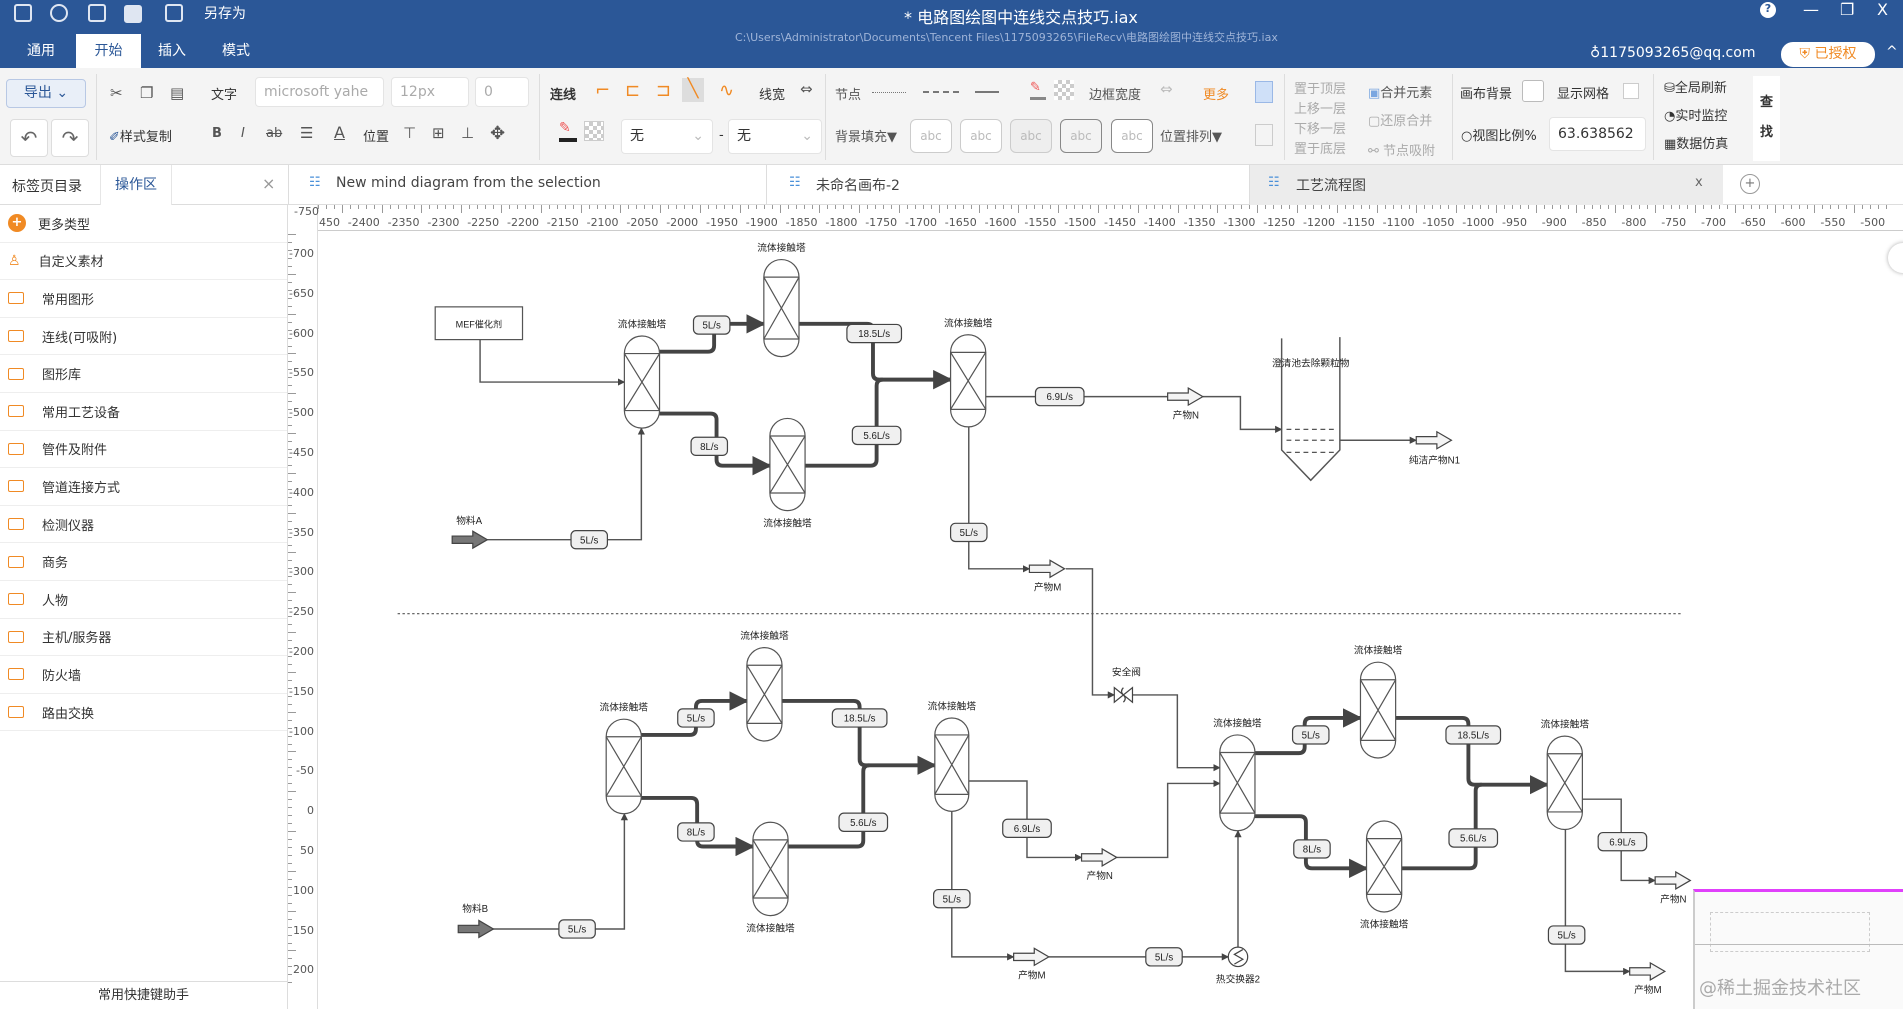 This screenshot has width=1903, height=1010. What do you see at coordinates (143, 374) in the screenshot?
I see `sidebar-item: 图形库` at bounding box center [143, 374].